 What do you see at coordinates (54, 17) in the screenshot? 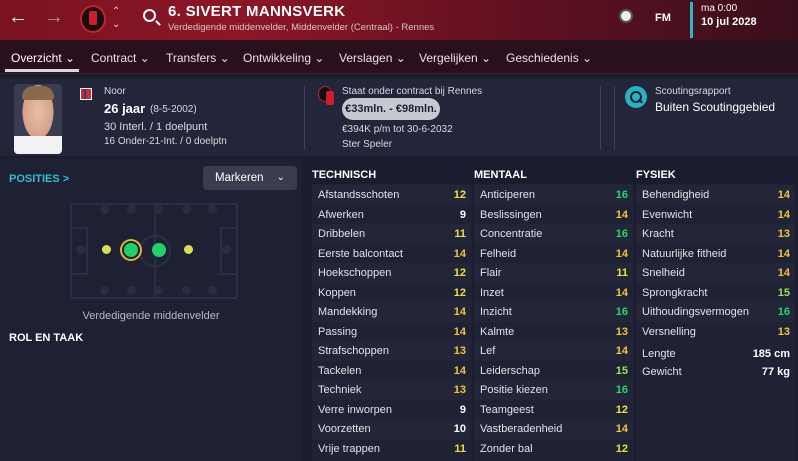
I see `forward-arrow-icon: →` at bounding box center [54, 17].